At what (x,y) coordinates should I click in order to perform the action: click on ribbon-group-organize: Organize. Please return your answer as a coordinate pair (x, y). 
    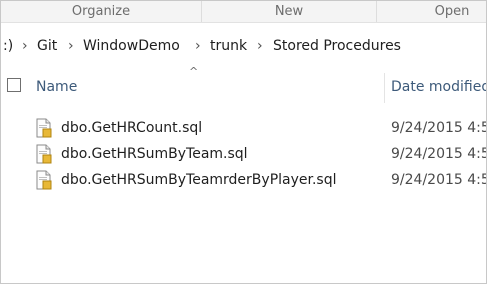
    Looking at the image, I should click on (101, 11).